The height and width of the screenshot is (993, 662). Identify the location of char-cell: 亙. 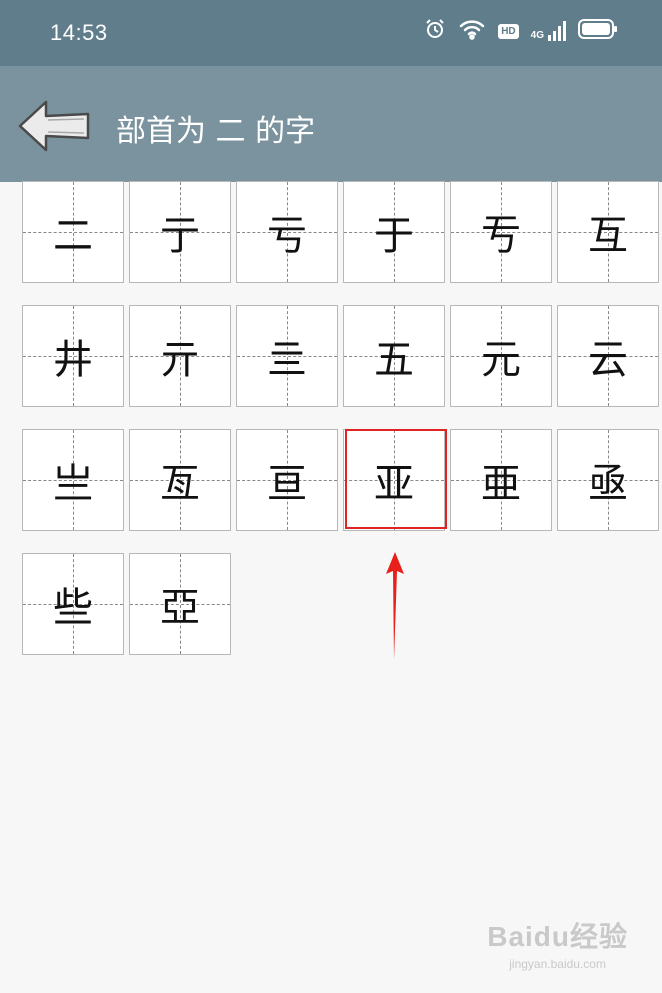
(180, 480).